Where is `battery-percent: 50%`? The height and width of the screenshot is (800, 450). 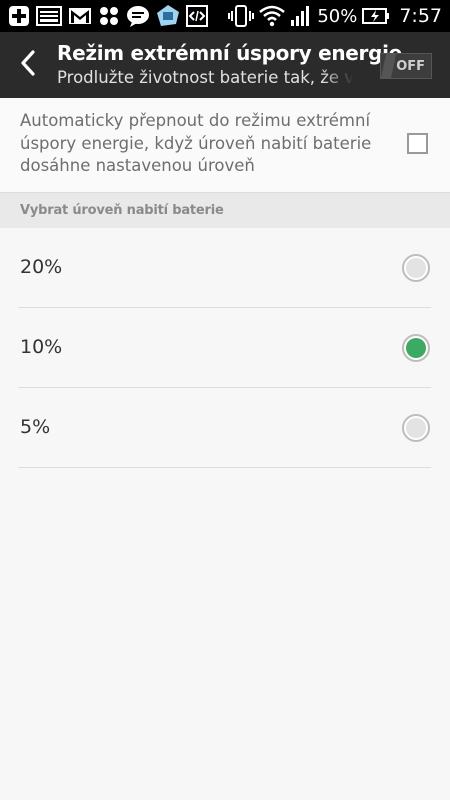 battery-percent: 50% is located at coordinates (337, 16).